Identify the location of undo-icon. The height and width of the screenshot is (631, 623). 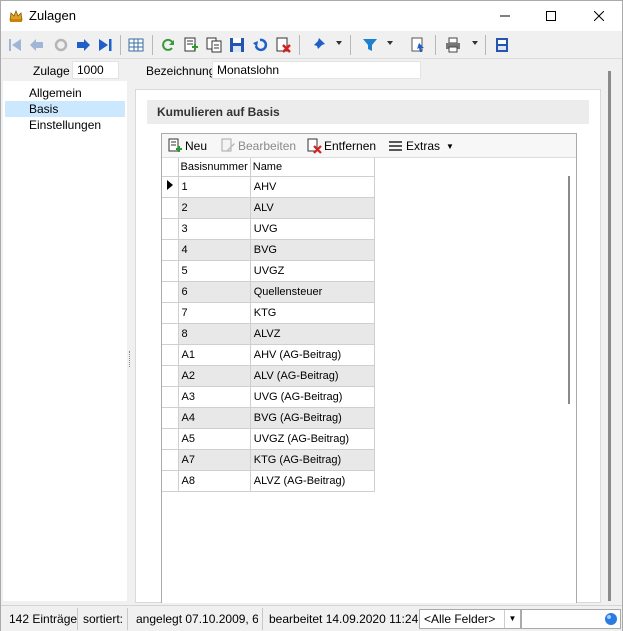
(260, 45).